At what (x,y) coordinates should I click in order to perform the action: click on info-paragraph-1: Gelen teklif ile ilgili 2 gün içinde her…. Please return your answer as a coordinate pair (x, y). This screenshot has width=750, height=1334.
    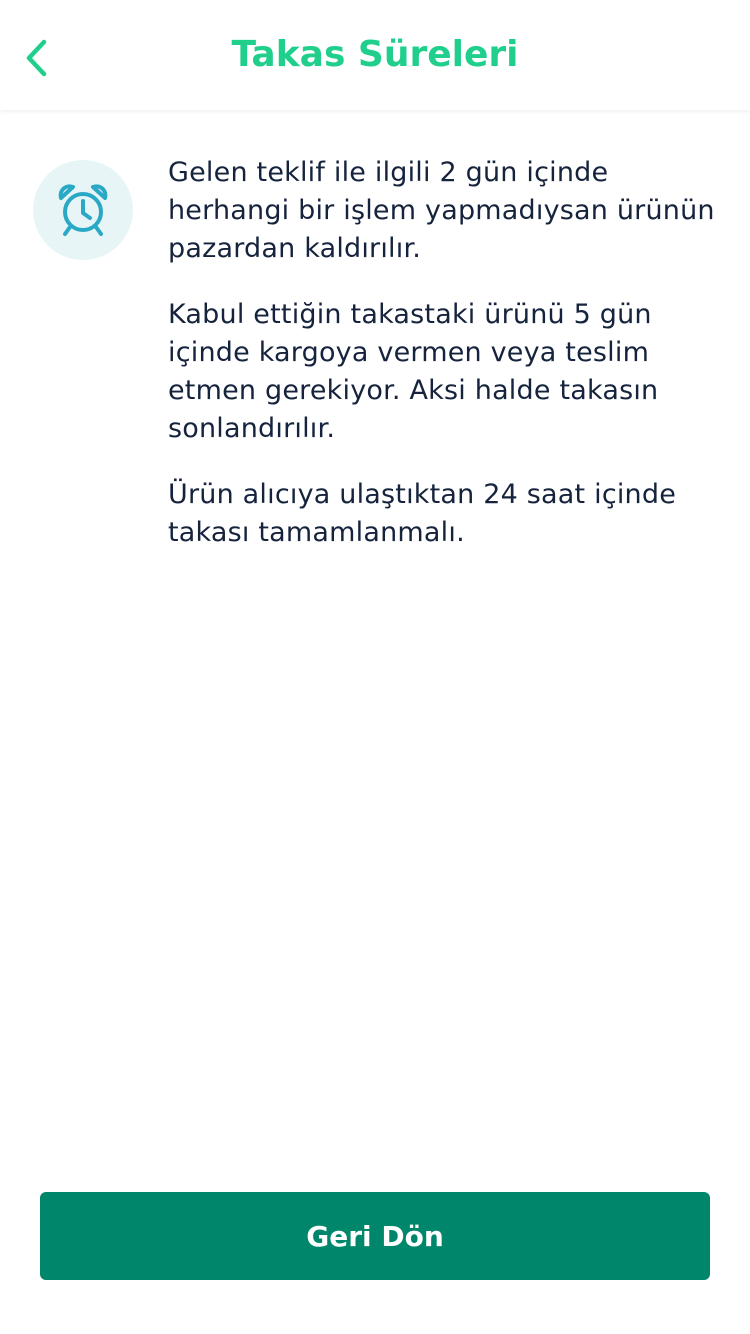
    Looking at the image, I should click on (441, 210).